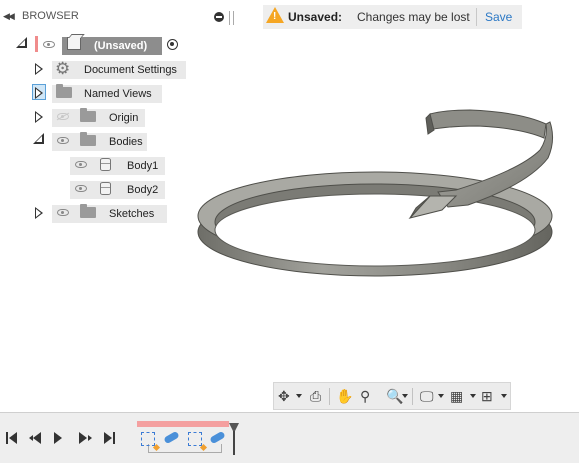  I want to click on fit-icon: 🔍, so click(394, 396).